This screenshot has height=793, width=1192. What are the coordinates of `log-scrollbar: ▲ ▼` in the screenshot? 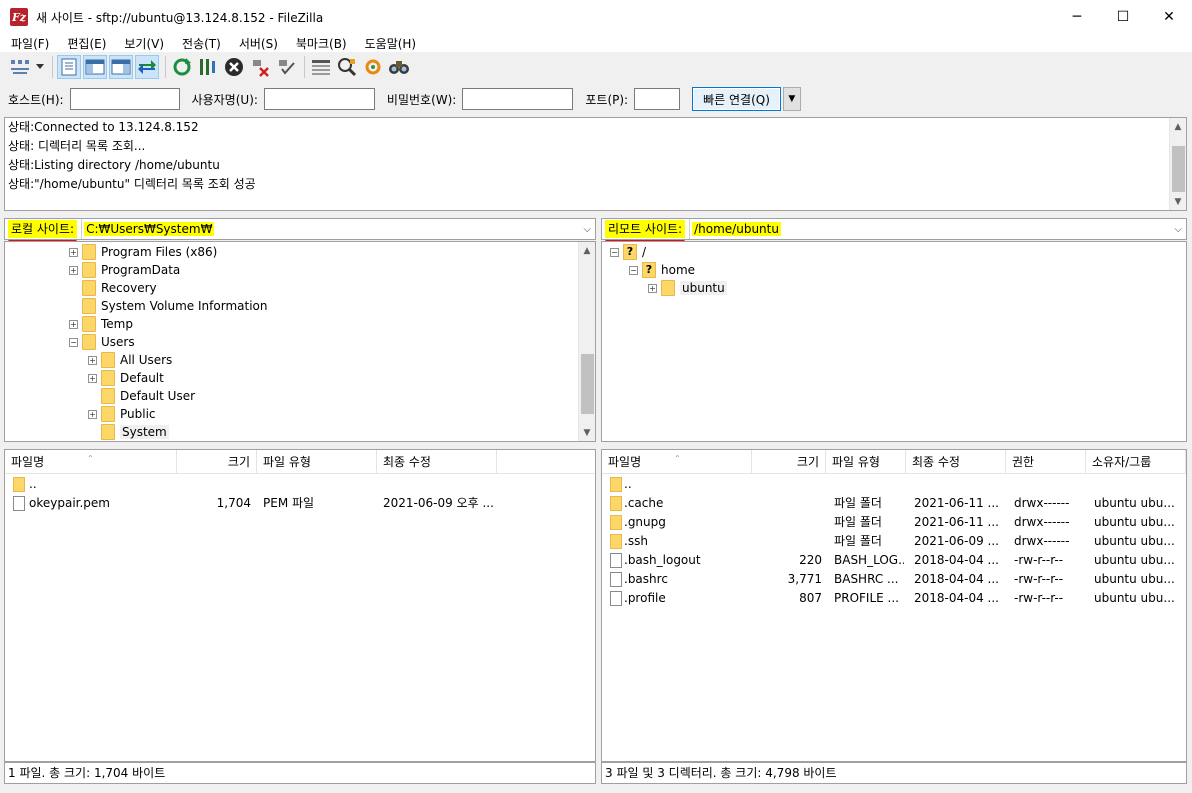 It's located at (1177, 164).